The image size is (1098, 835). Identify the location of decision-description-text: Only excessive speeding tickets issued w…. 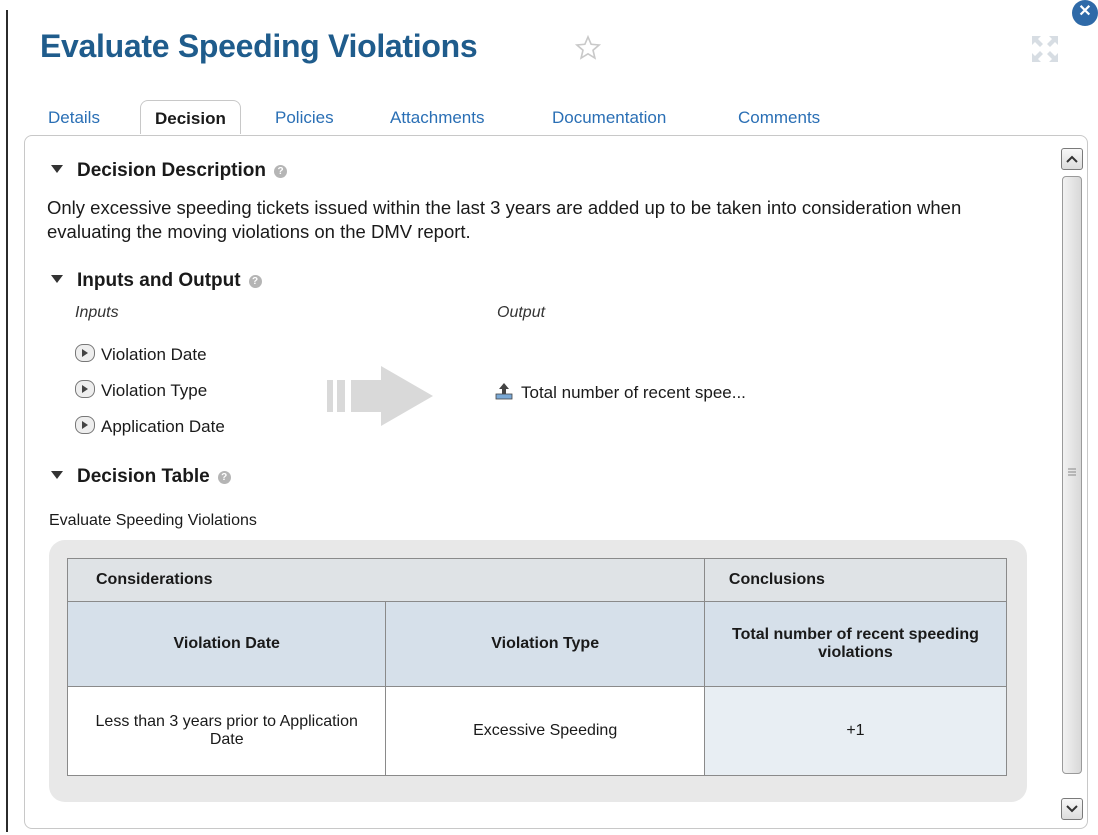
(504, 219).